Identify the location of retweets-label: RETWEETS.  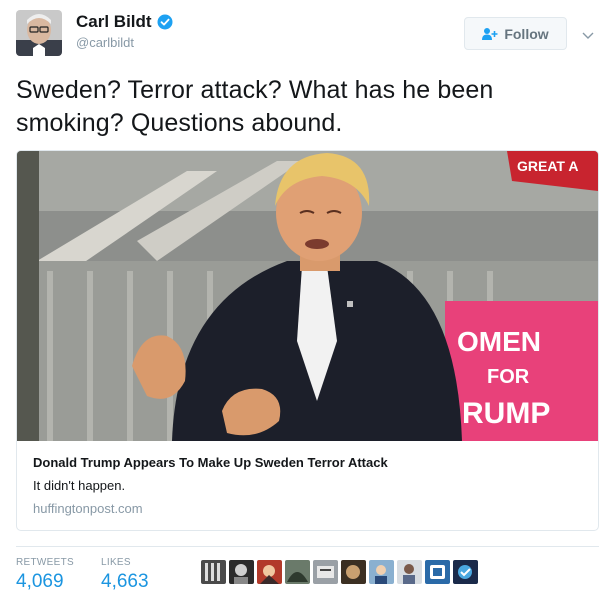
(45, 562).